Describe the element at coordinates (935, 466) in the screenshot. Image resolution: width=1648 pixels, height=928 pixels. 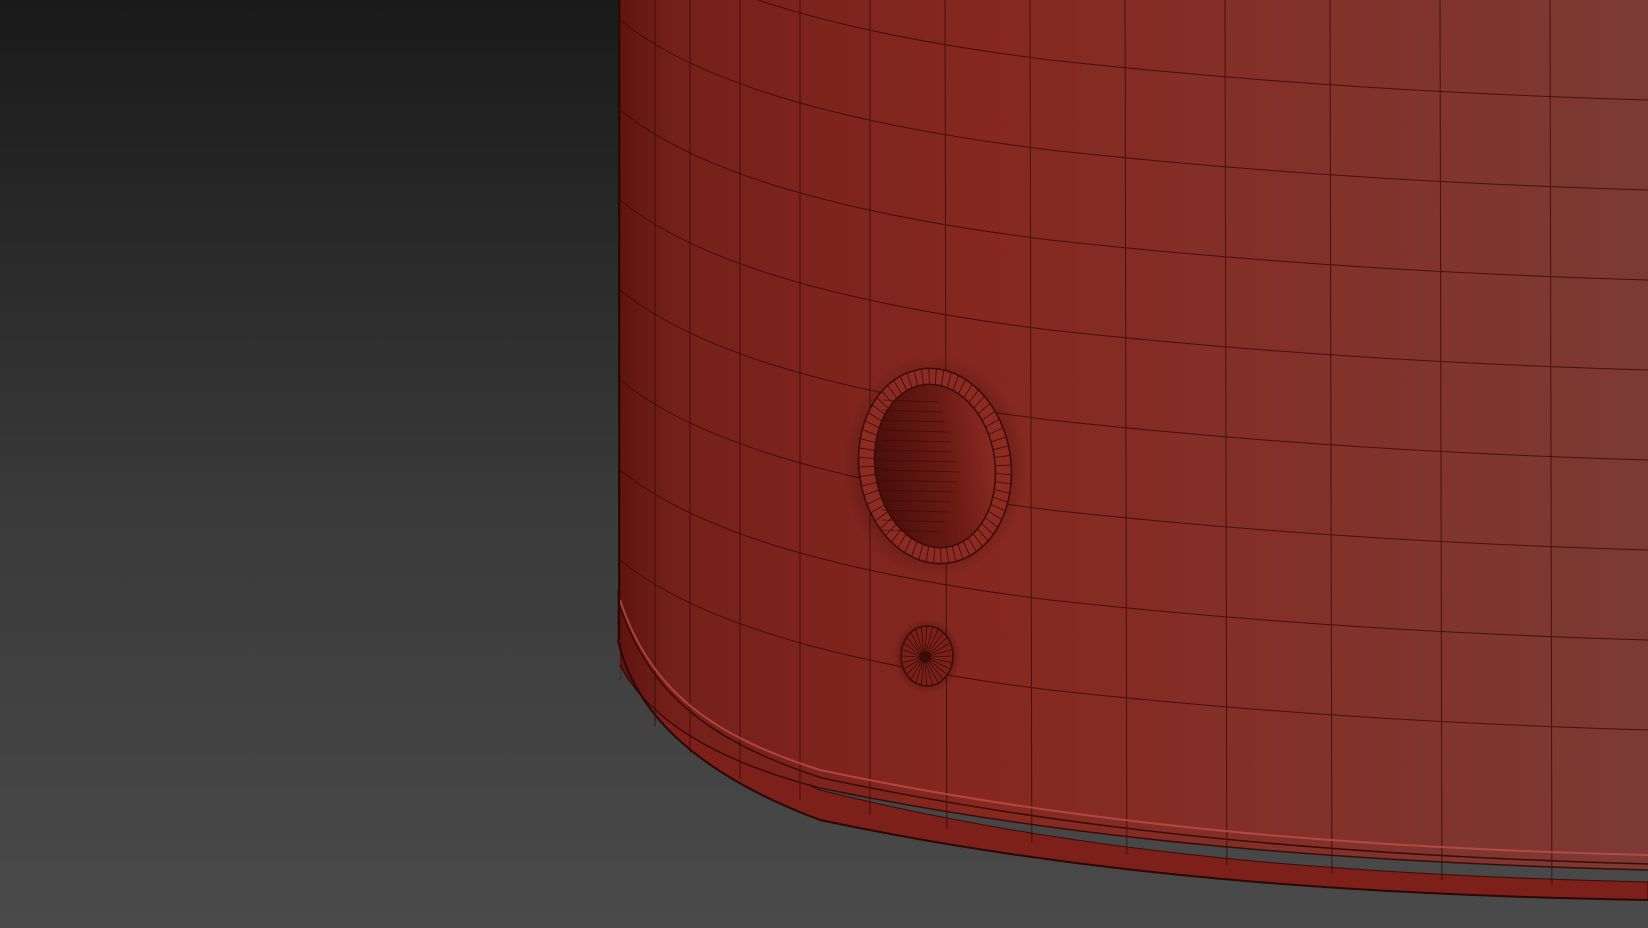
I see `port-ring` at that location.